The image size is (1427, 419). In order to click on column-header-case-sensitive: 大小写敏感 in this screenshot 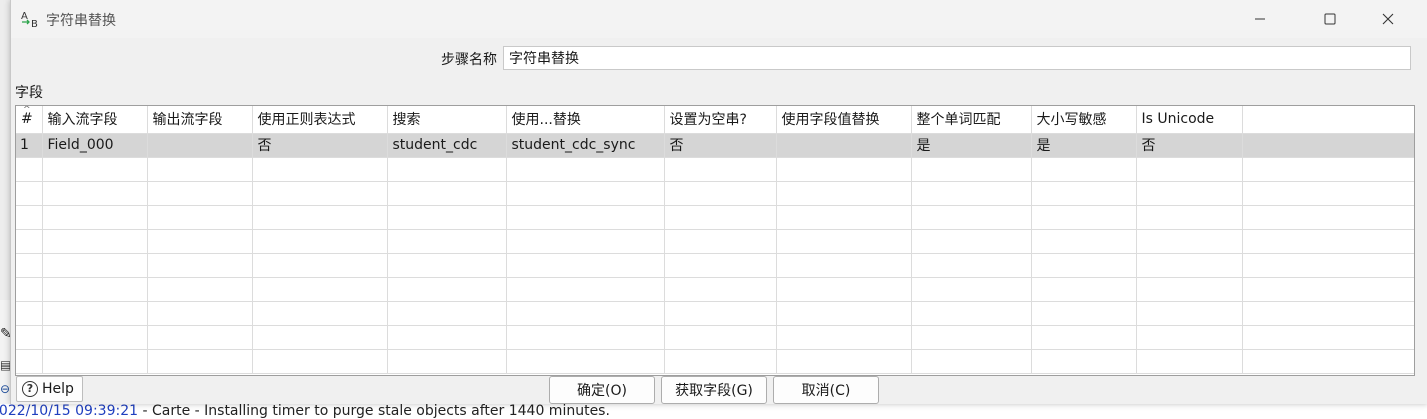, I will do `click(1084, 120)`.